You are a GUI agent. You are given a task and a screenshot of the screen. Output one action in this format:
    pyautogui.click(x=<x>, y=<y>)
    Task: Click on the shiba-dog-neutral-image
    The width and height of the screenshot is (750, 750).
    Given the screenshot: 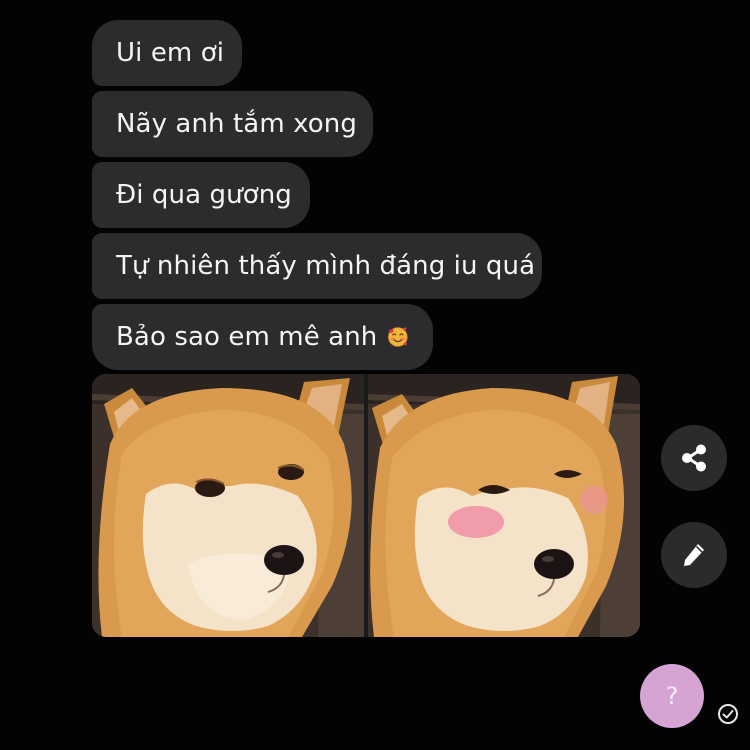 What is the action you would take?
    pyautogui.click(x=228, y=505)
    